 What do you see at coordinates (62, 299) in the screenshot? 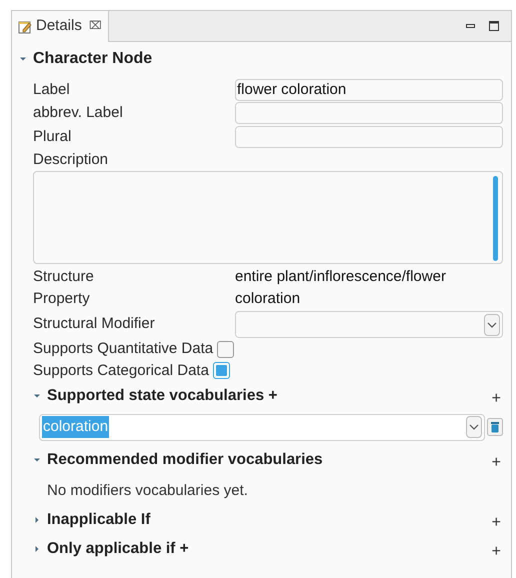
I see `field-label: Property` at bounding box center [62, 299].